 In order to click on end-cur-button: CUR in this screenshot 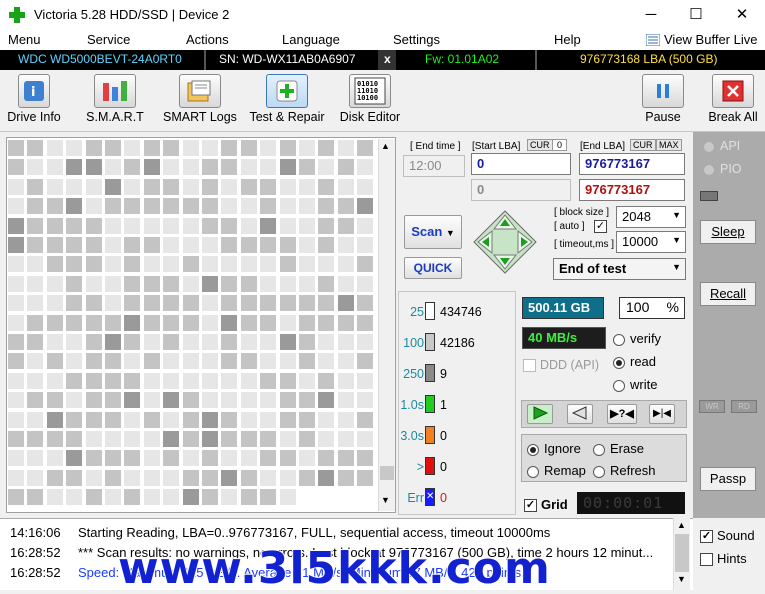, I will do `click(643, 145)`.